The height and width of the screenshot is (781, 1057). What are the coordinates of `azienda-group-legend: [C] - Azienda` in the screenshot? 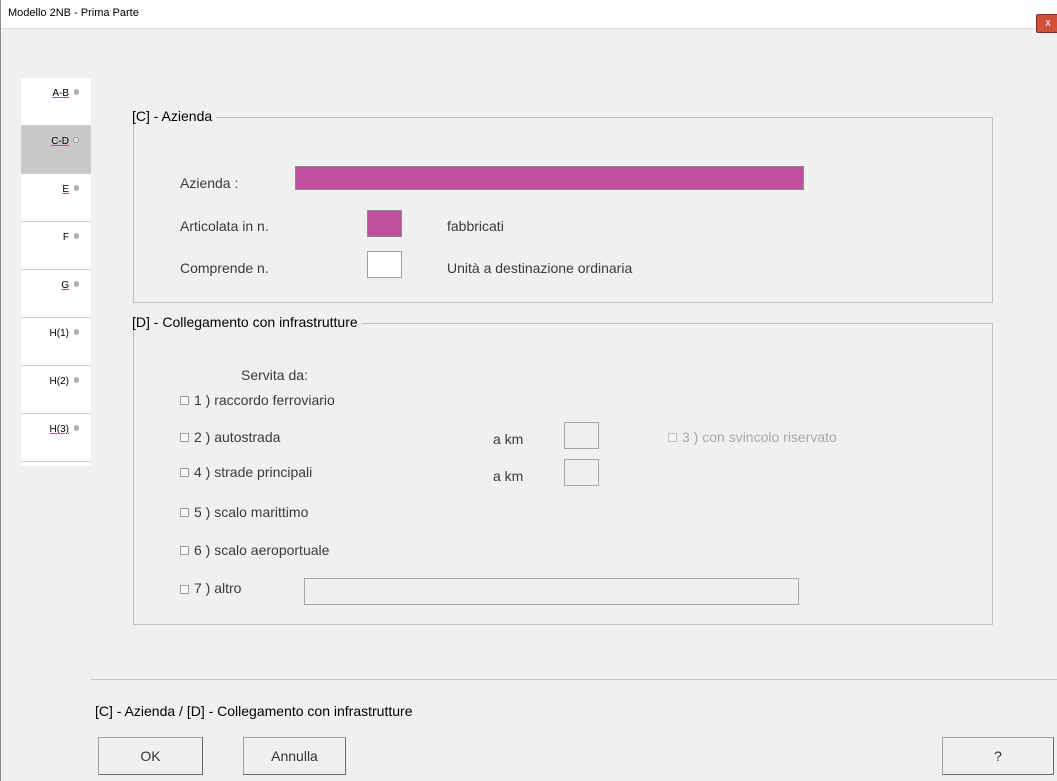 It's located at (172, 116).